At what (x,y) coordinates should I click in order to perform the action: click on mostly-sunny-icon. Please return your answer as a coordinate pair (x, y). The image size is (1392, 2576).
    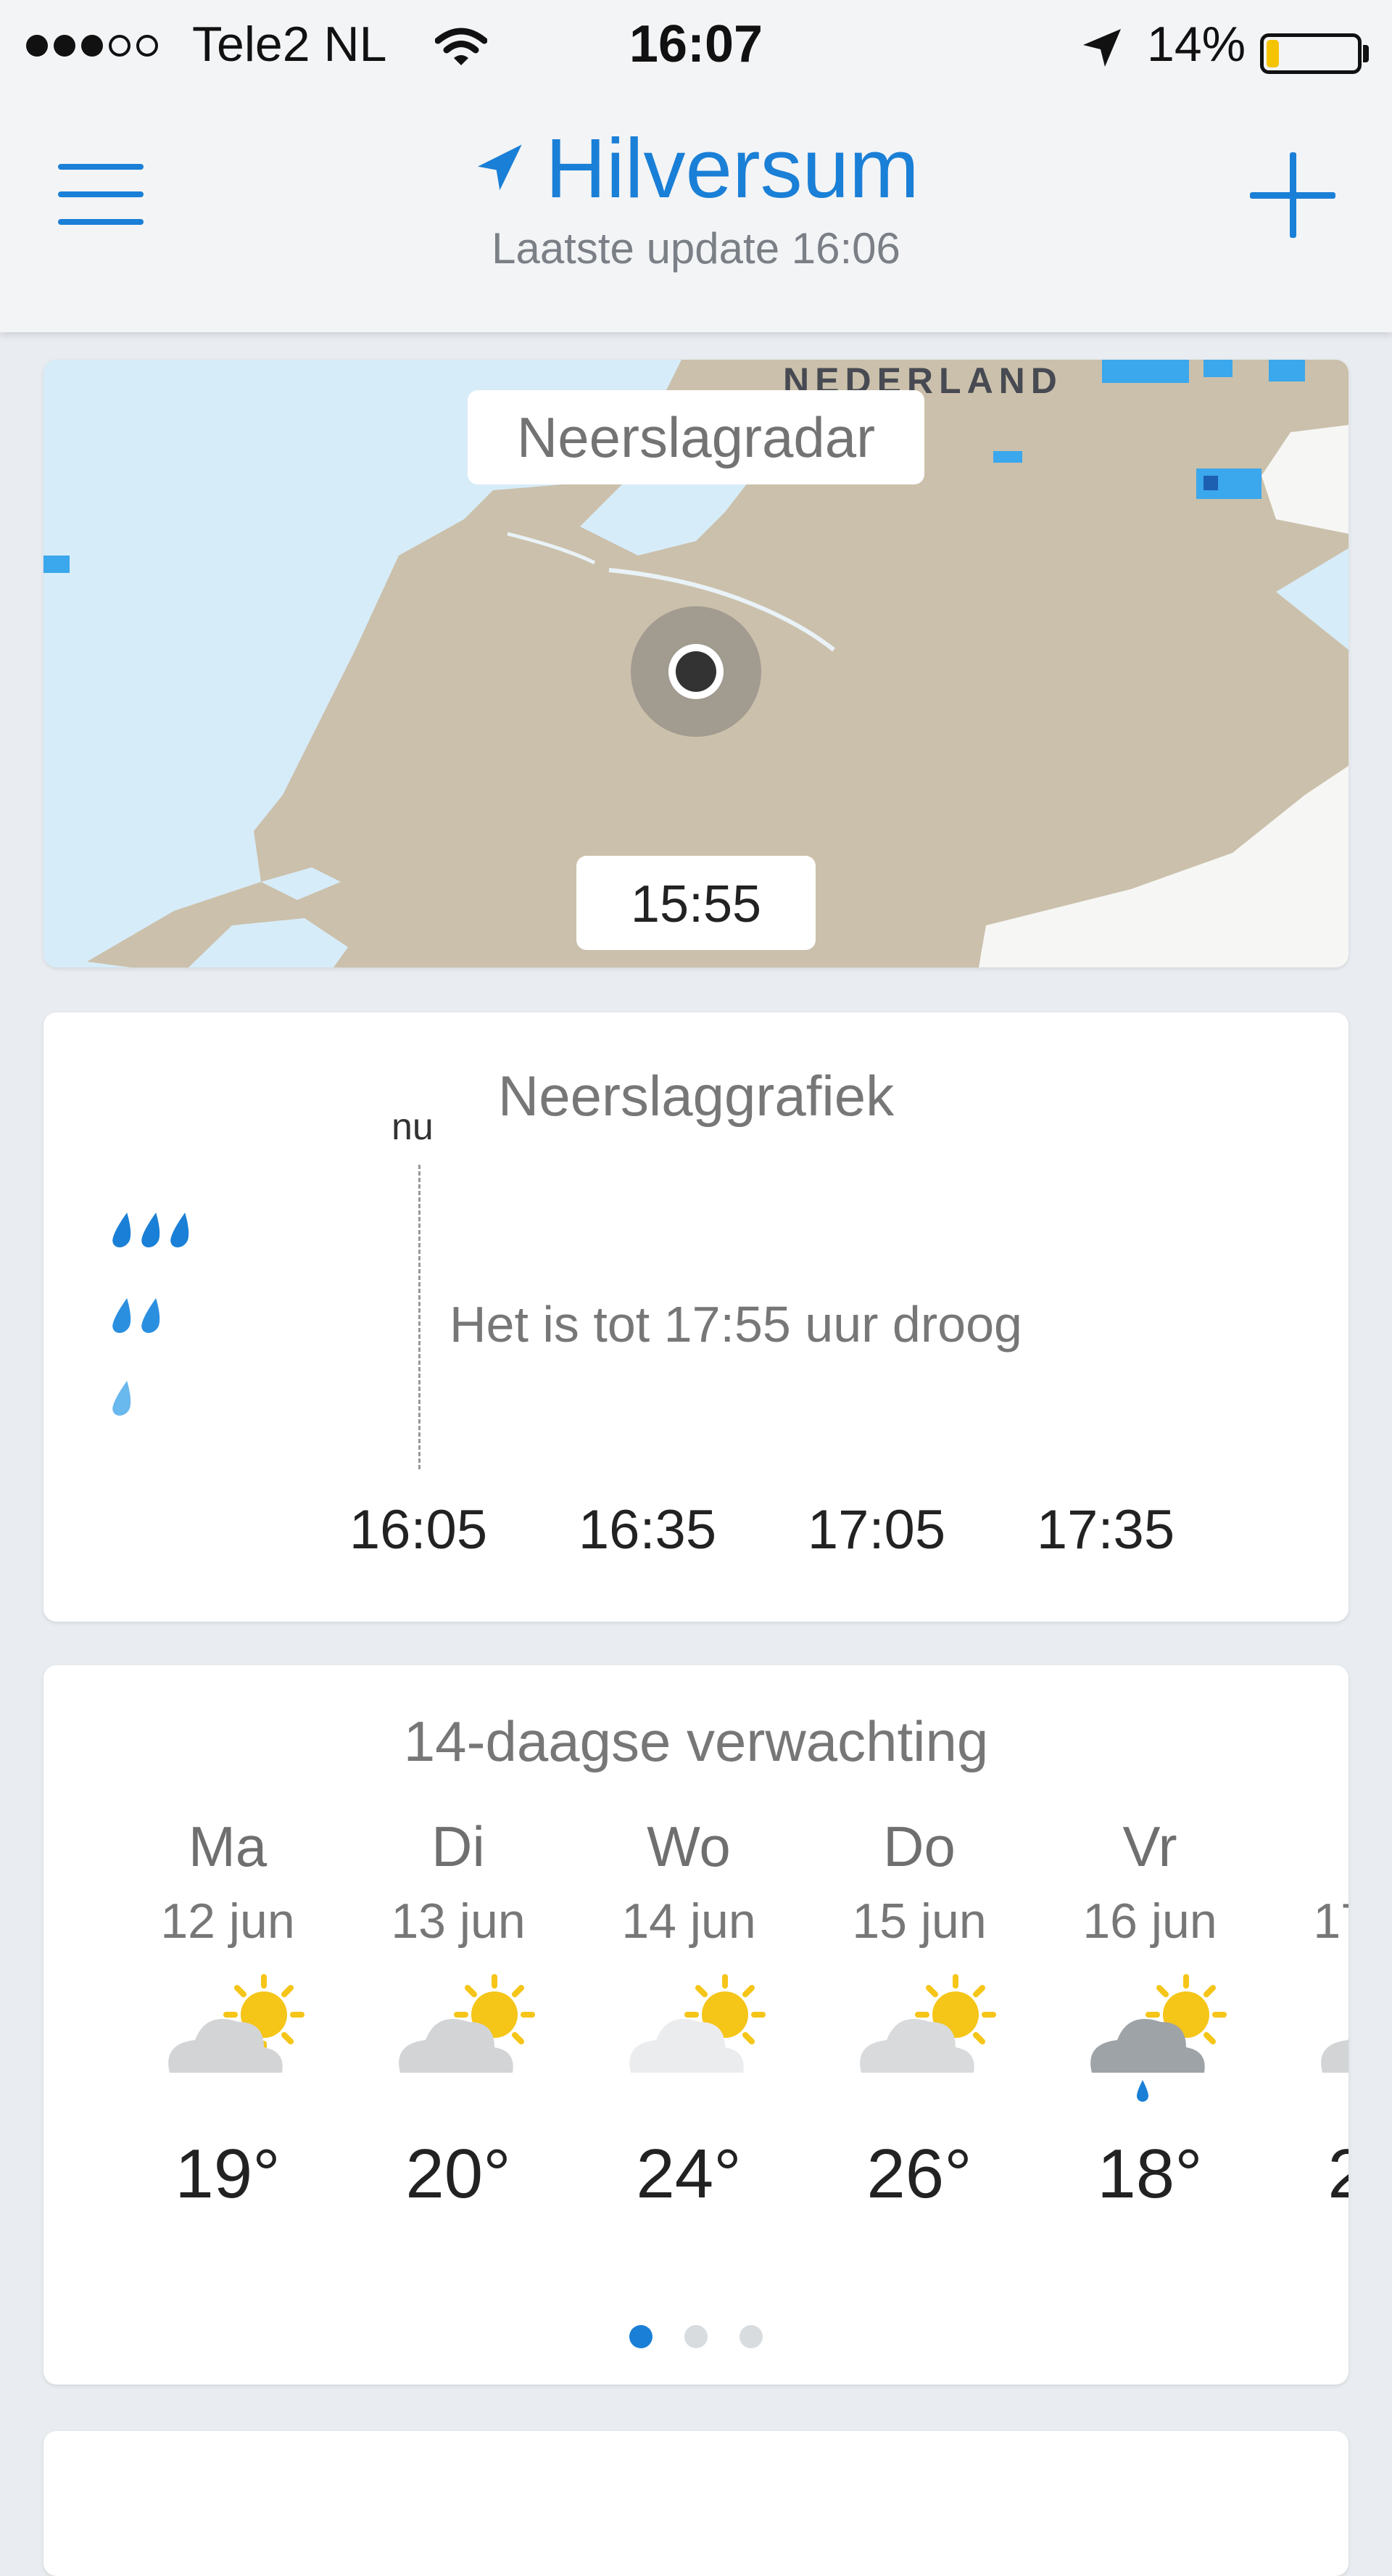
    Looking at the image, I should click on (689, 2044).